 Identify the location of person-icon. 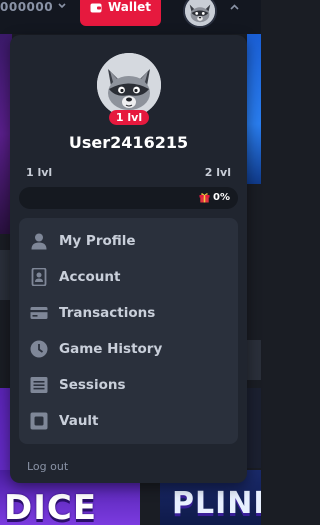
(39, 241).